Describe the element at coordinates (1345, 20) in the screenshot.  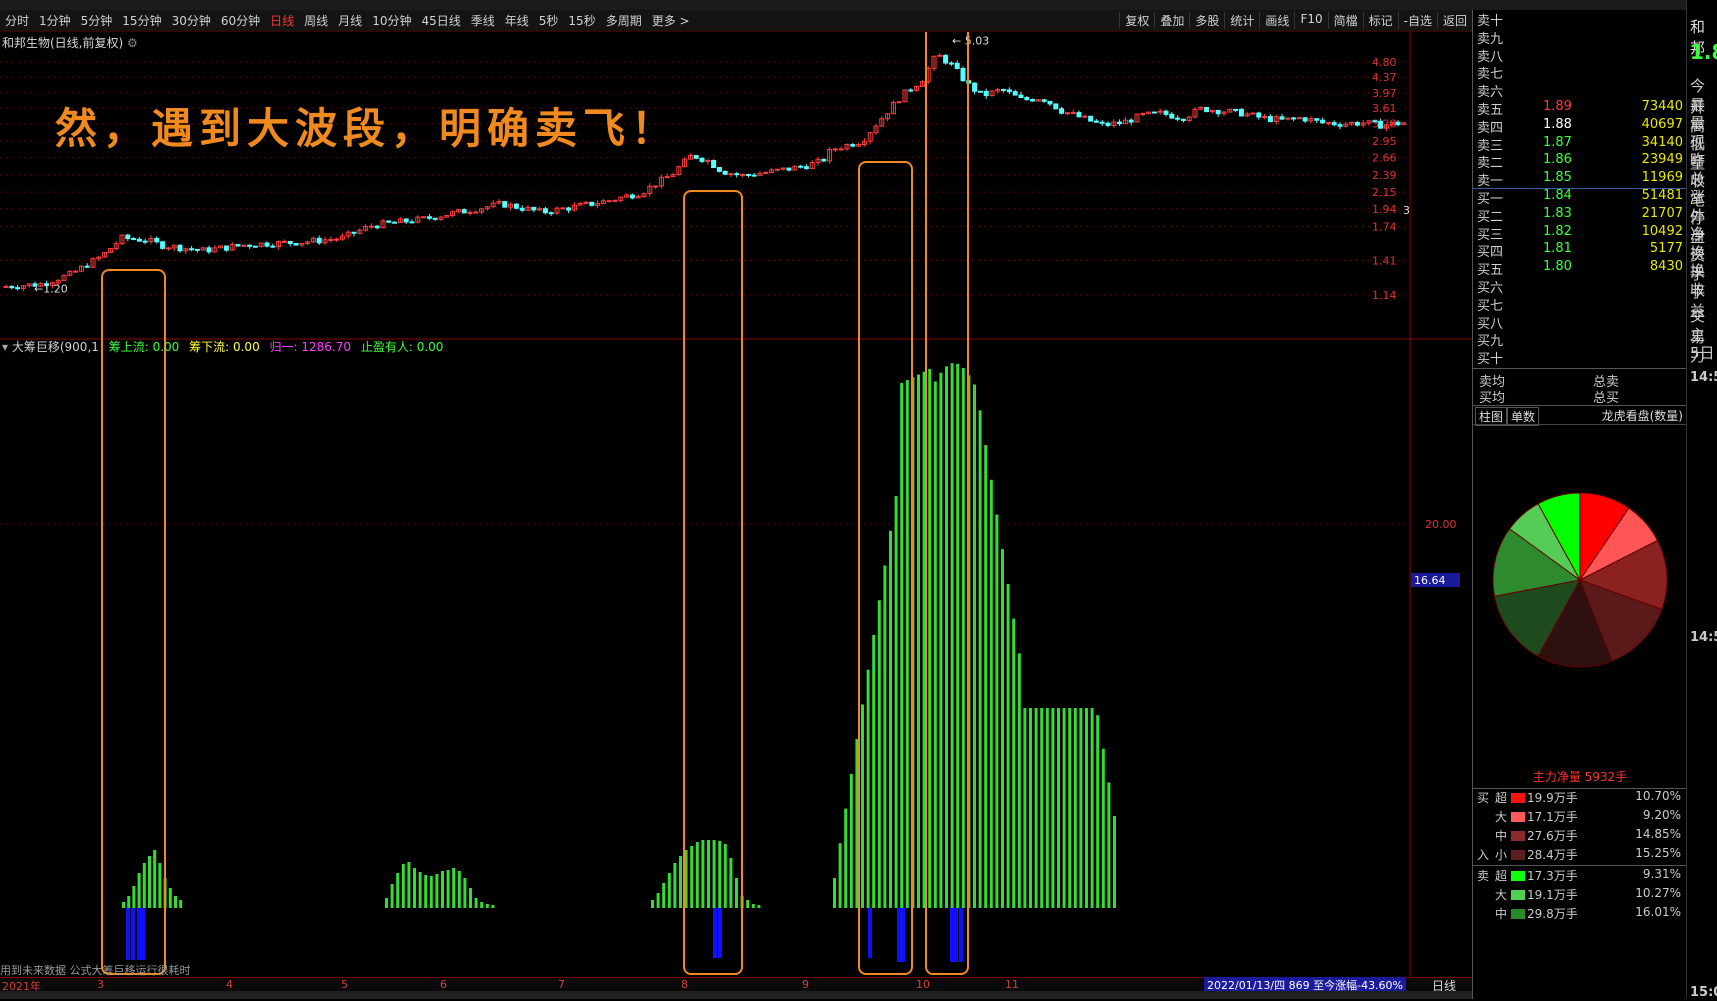
I see `tool-button-6: 简檔` at that location.